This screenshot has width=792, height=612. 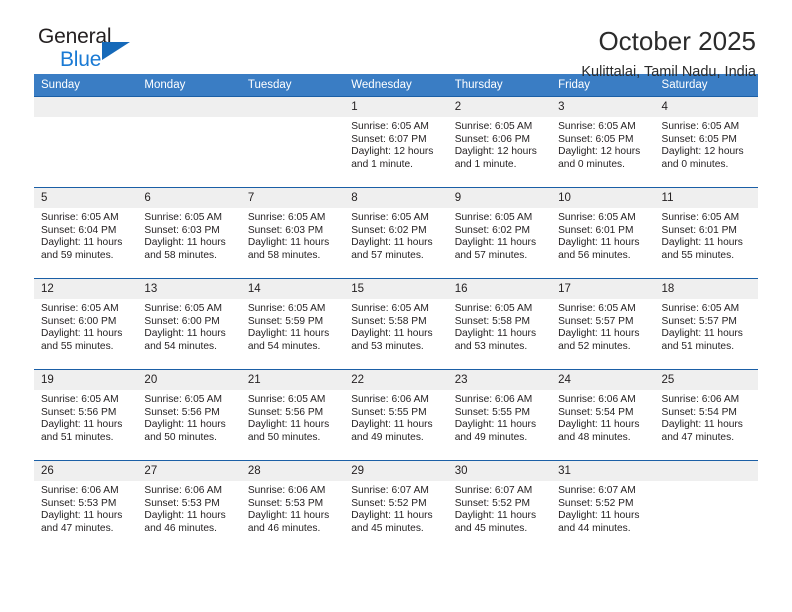 What do you see at coordinates (499, 380) in the screenshot?
I see `day-number: 23` at bounding box center [499, 380].